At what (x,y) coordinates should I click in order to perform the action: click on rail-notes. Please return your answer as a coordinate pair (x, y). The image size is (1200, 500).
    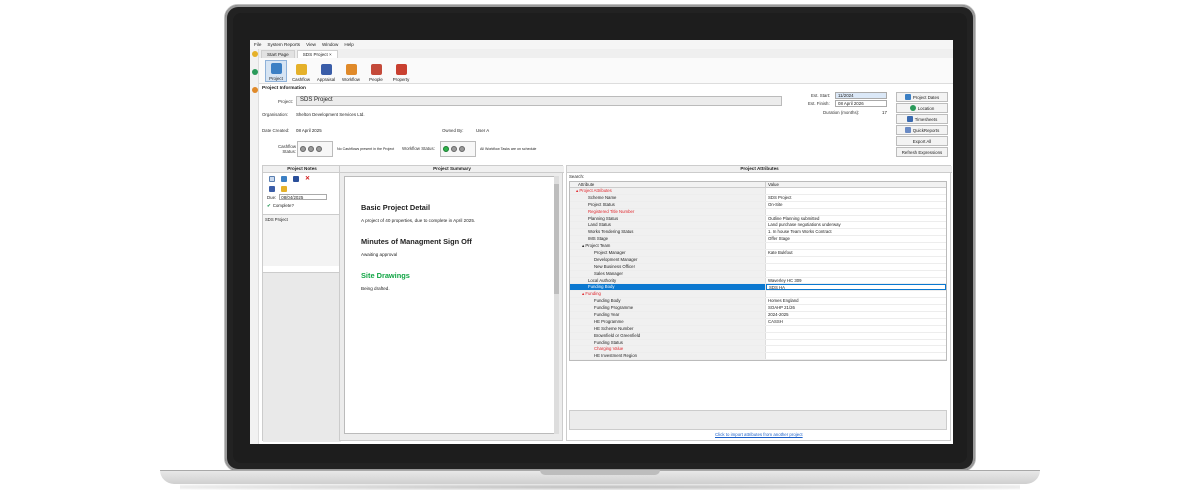
    Looking at the image, I should click on (254, 58).